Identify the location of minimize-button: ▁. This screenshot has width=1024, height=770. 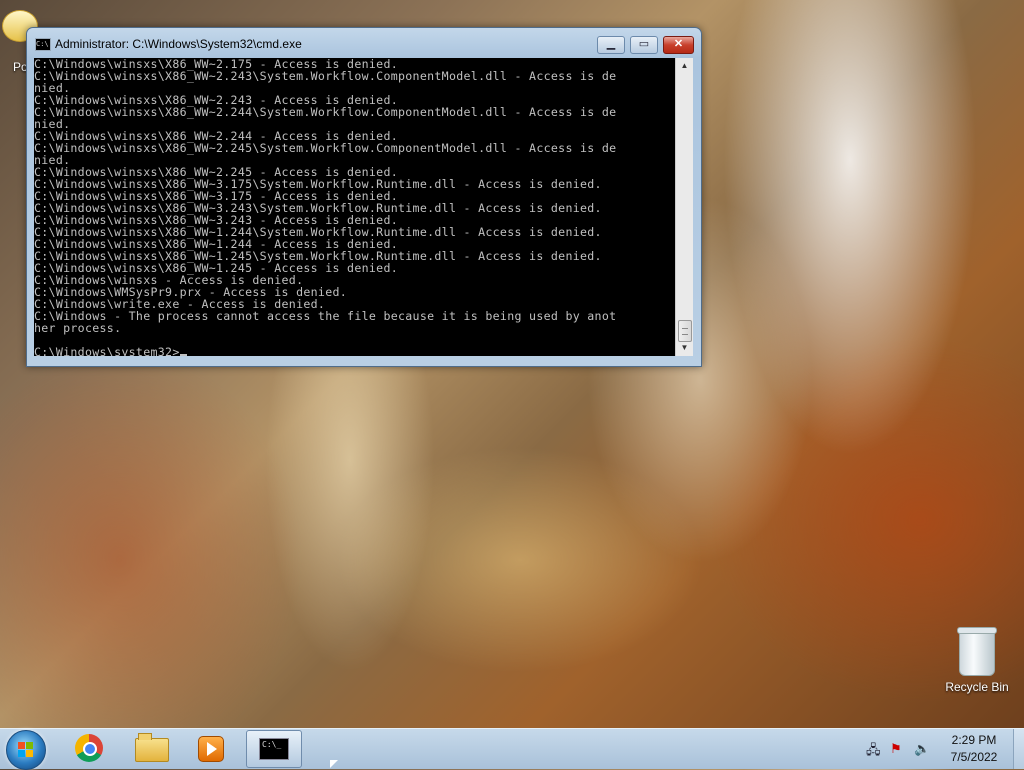
(611, 45).